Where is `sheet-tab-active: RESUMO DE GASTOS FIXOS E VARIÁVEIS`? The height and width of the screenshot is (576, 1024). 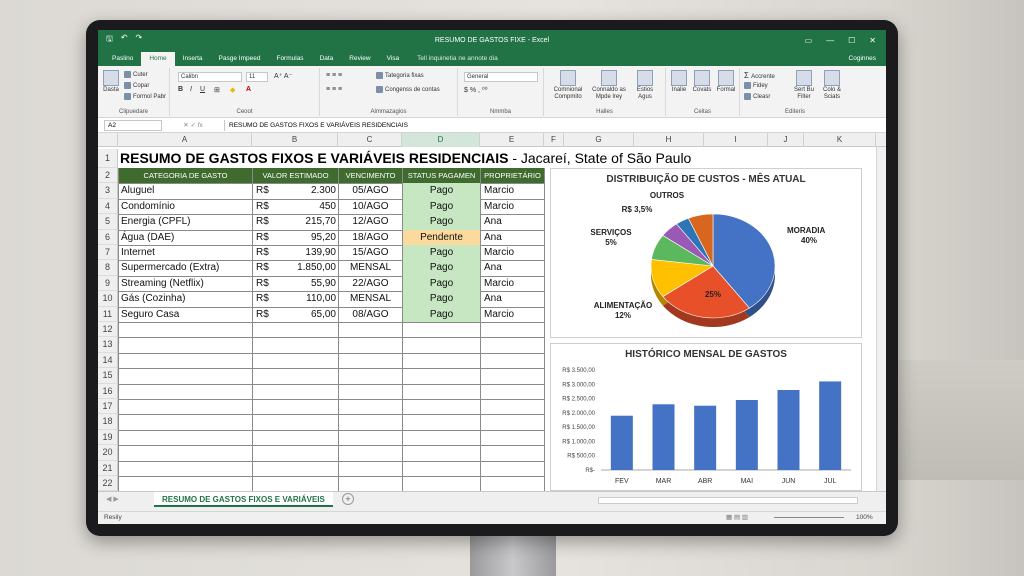 sheet-tab-active: RESUMO DE GASTOS FIXOS E VARIÁVEIS is located at coordinates (243, 499).